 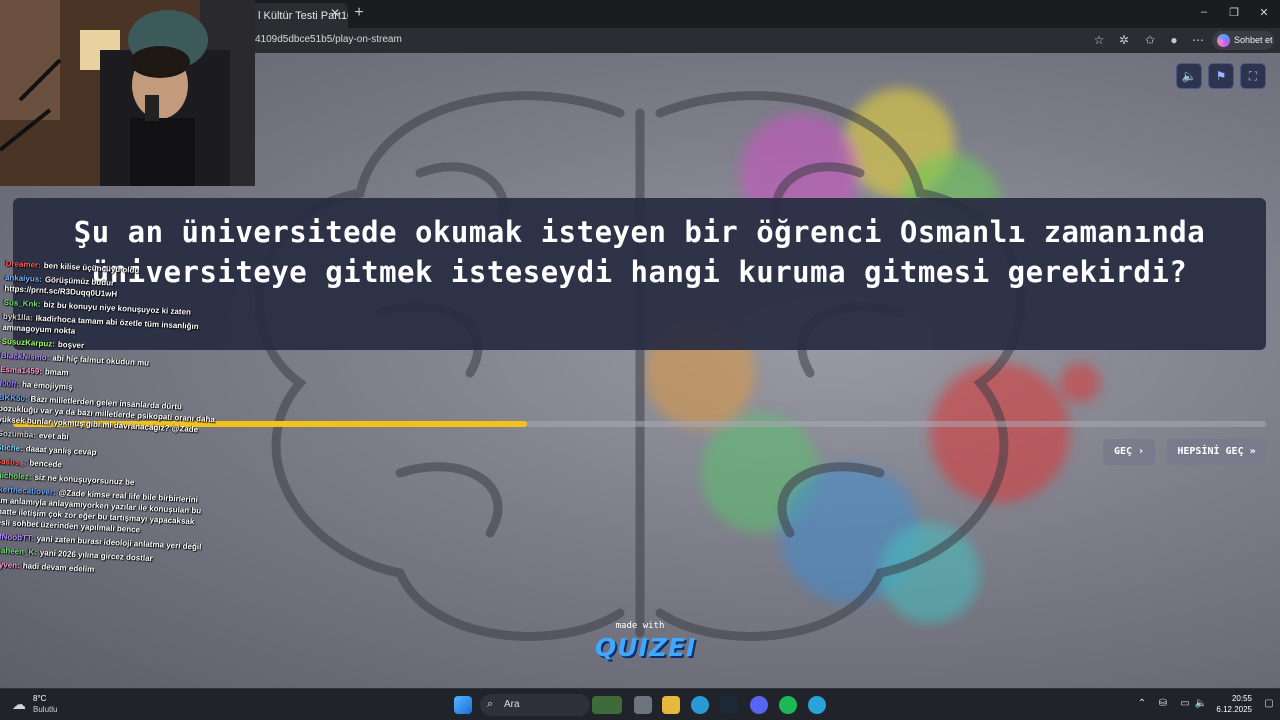 I want to click on chat-username: micholez:, so click(x=16, y=476).